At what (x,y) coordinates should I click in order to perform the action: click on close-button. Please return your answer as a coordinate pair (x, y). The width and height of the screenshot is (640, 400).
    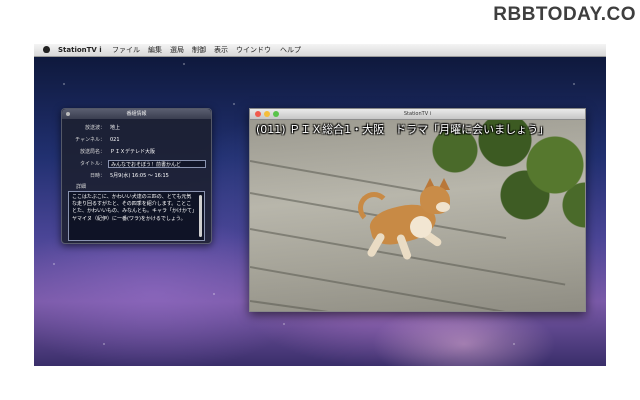
    Looking at the image, I should click on (258, 114).